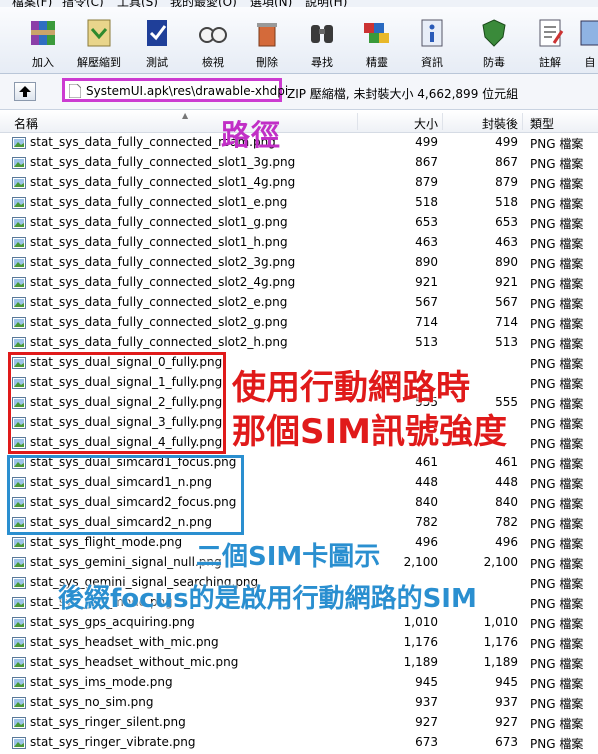 Image resolution: width=598 pixels, height=754 pixels. What do you see at coordinates (494, 62) in the screenshot?
I see `antivirus-label: 防毒` at bounding box center [494, 62].